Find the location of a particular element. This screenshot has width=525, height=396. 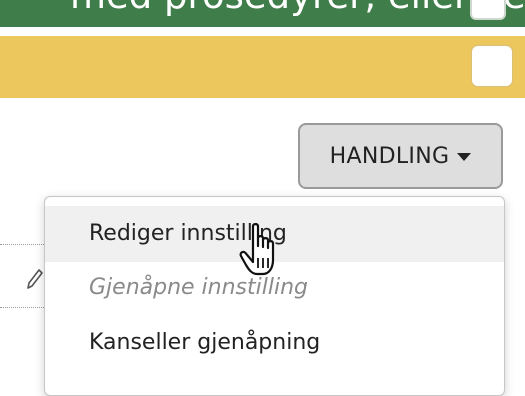

hand-pointer-cursor is located at coordinates (257, 249).